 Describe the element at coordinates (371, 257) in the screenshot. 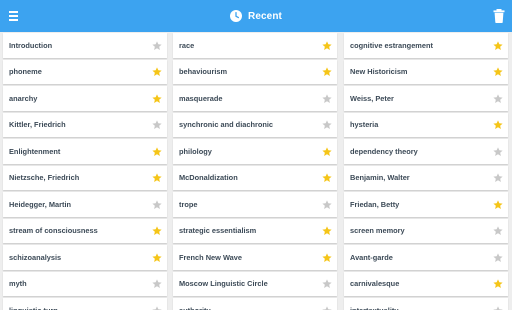

I see `list-item-label: Avant-garde` at that location.